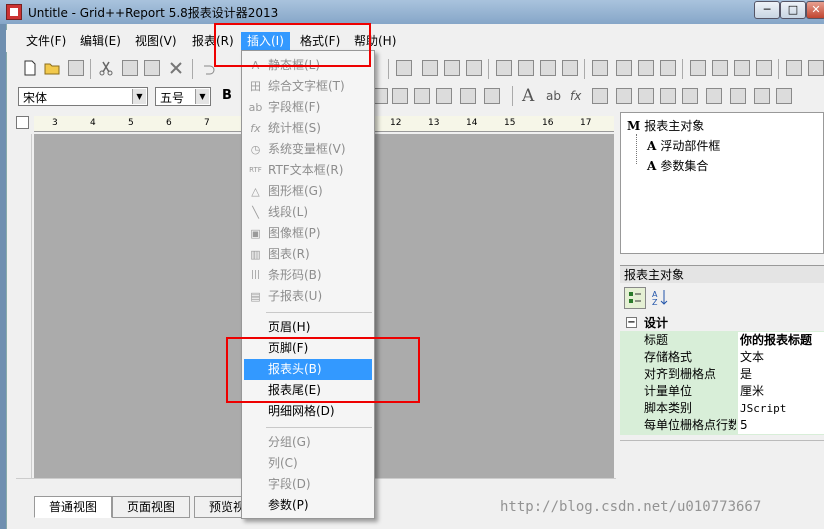 The height and width of the screenshot is (529, 824). I want to click on menu-item-line: ╲ 线段(L), so click(308, 212).